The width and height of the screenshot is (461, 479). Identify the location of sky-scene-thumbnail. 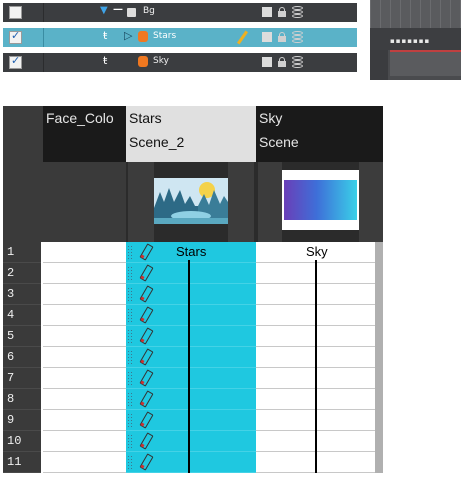
(320, 200).